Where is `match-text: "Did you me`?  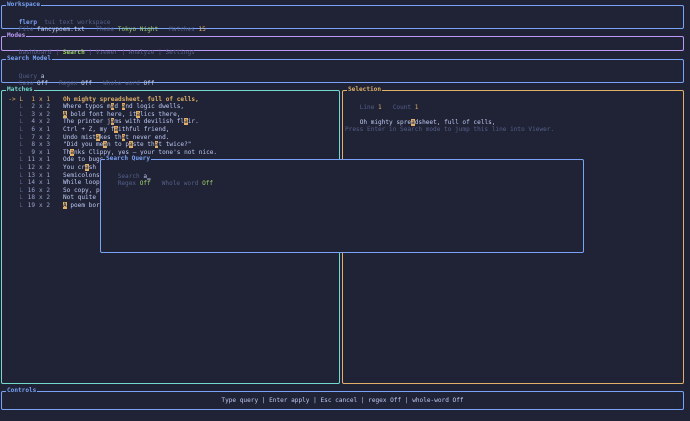
match-text: "Did you me is located at coordinates (83, 145).